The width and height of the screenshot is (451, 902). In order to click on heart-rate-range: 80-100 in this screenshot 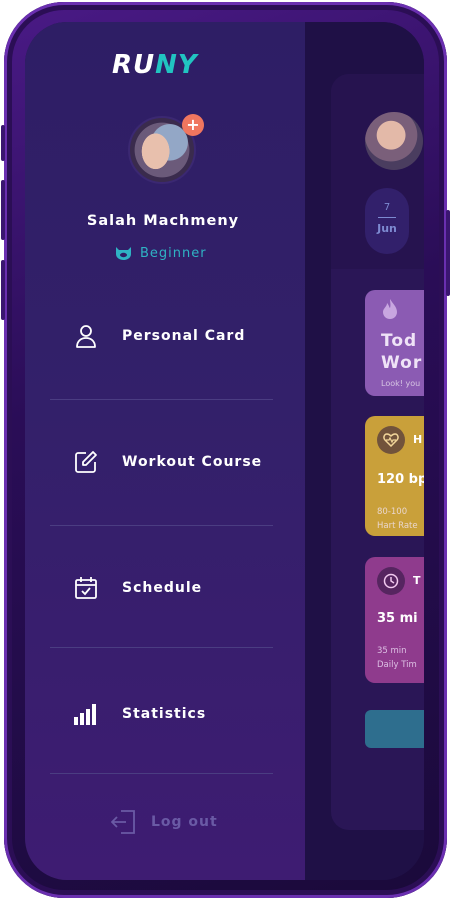, I will do `click(392, 512)`.